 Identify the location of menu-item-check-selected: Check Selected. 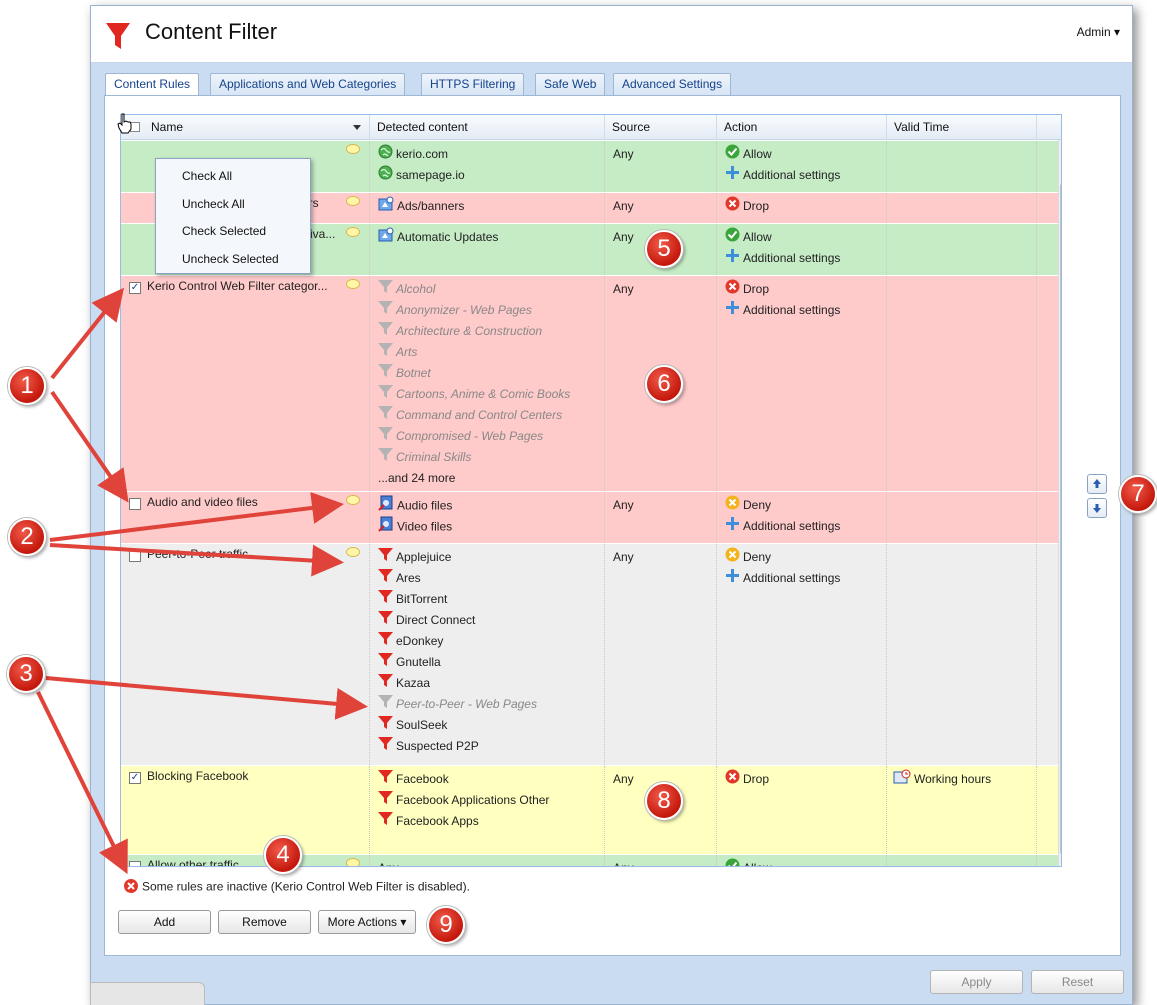
(224, 231).